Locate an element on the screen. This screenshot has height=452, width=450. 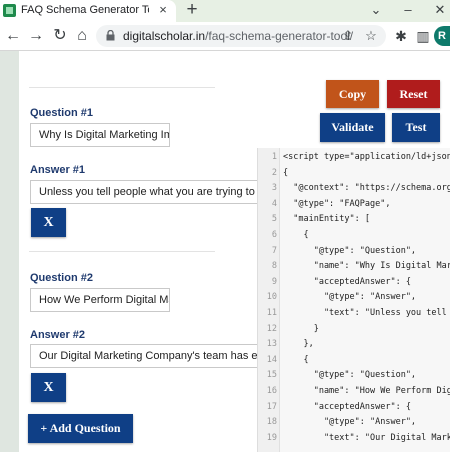
code-line: 16 "name": "How We Perform Dig is located at coordinates (354, 392).